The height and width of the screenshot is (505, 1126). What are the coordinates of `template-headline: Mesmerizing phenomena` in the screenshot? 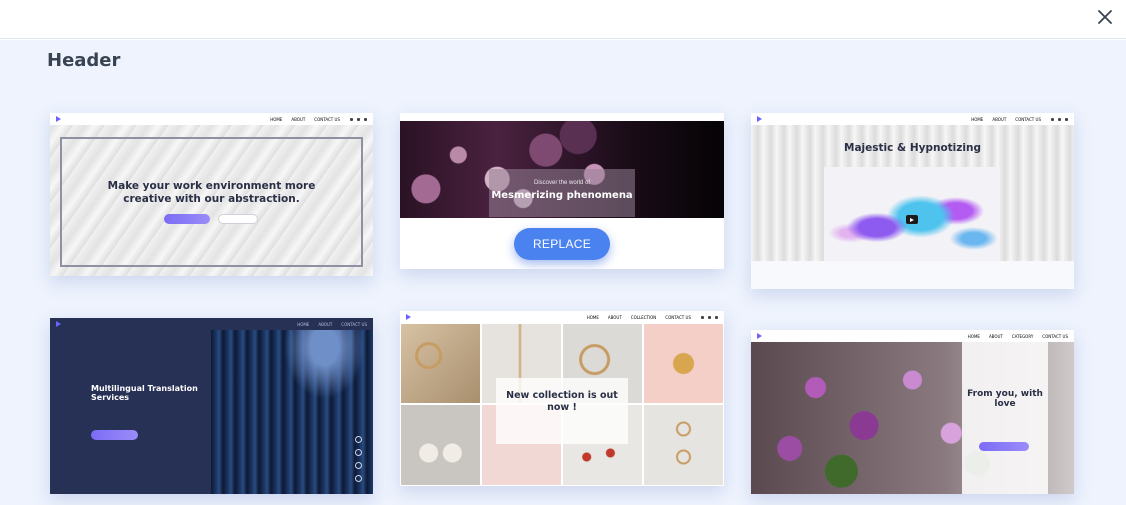 It's located at (562, 195).